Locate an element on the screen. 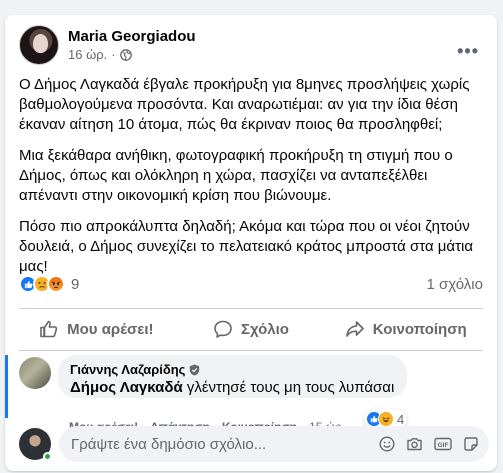  author-block: Maria Georgiadou 16 ώρ. · is located at coordinates (132, 45).